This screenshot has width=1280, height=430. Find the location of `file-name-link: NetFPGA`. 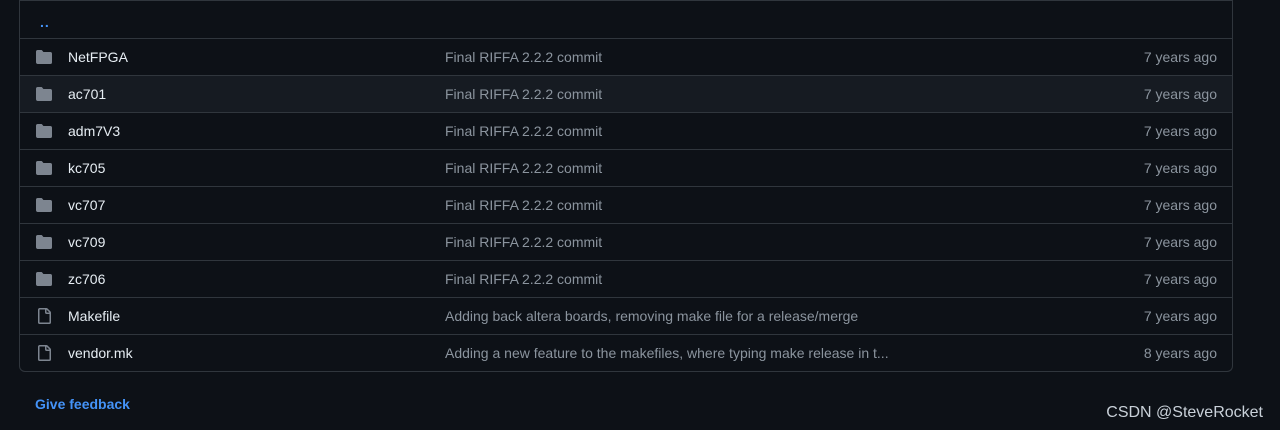

file-name-link: NetFPGA is located at coordinates (98, 57).